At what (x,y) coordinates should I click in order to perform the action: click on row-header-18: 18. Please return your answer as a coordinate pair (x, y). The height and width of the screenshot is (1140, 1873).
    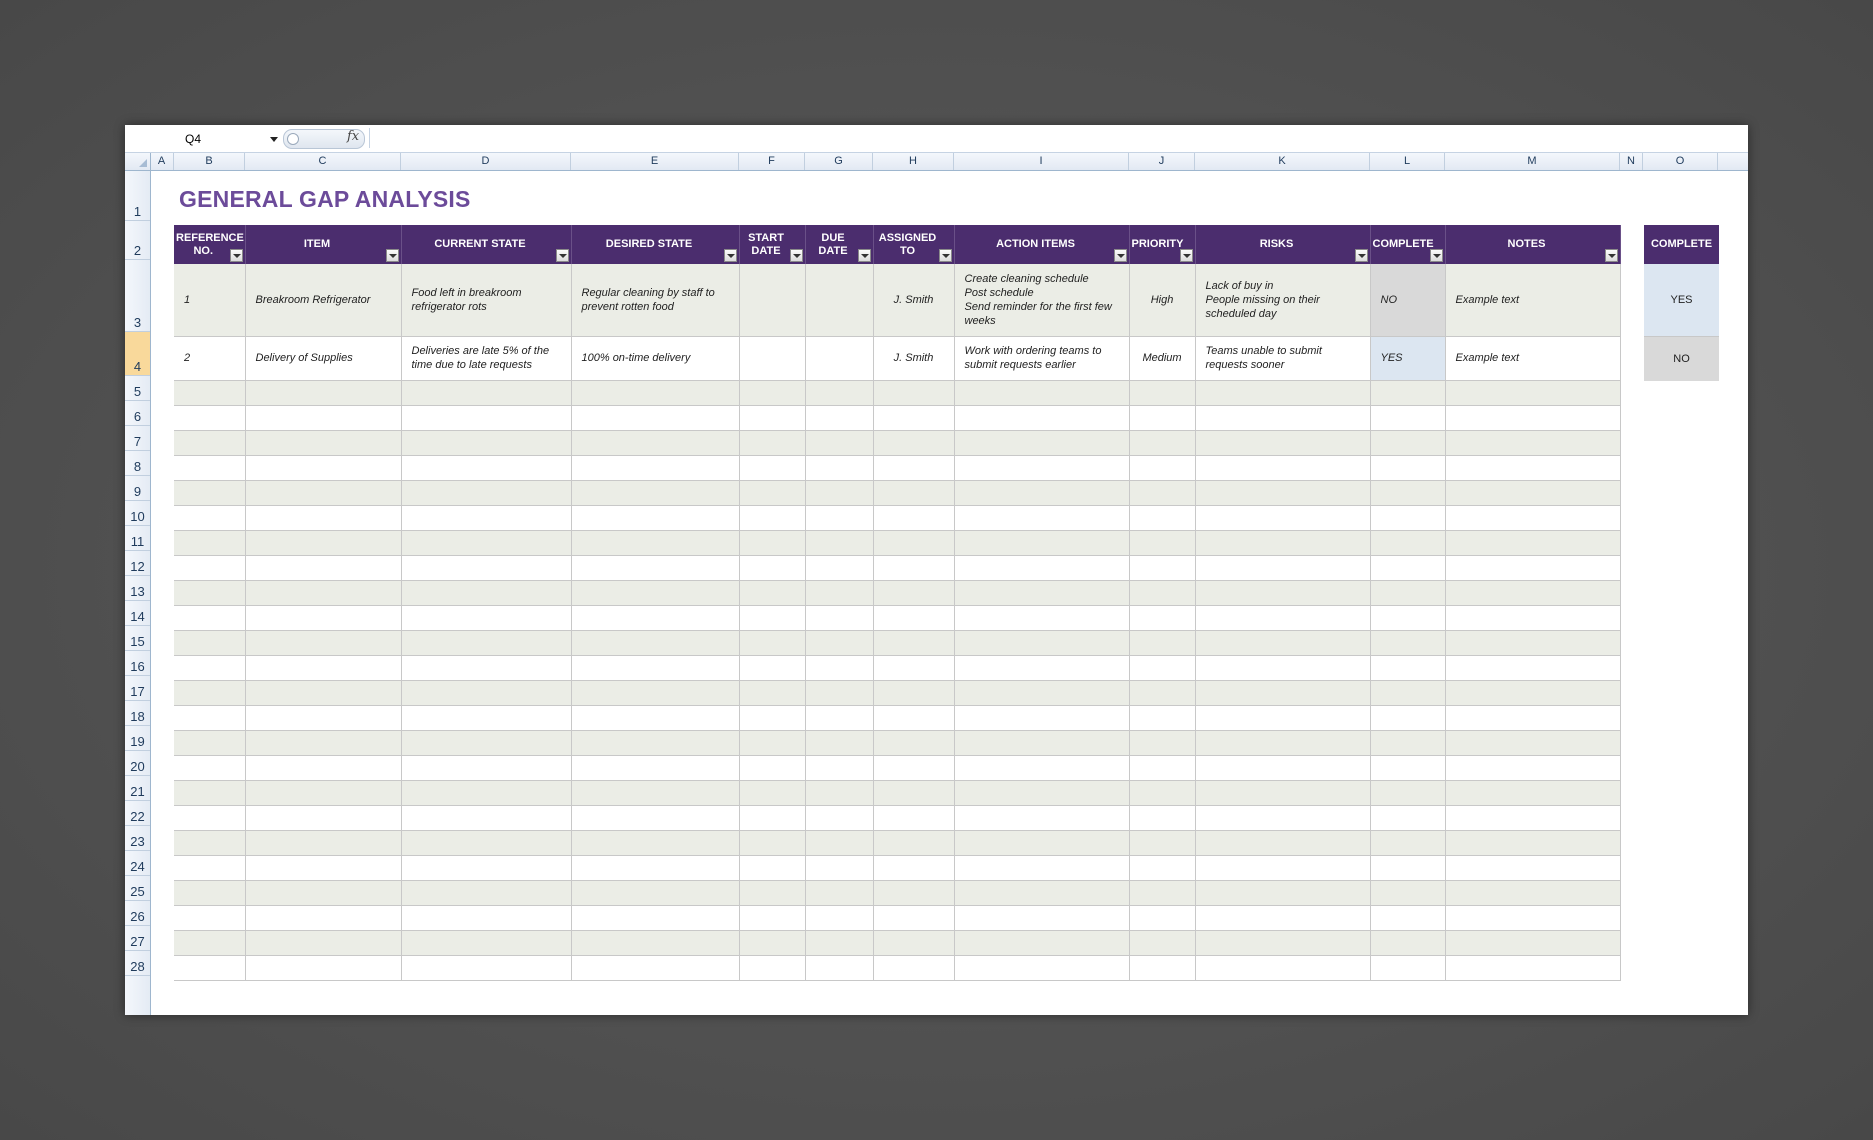
    Looking at the image, I should click on (137, 713).